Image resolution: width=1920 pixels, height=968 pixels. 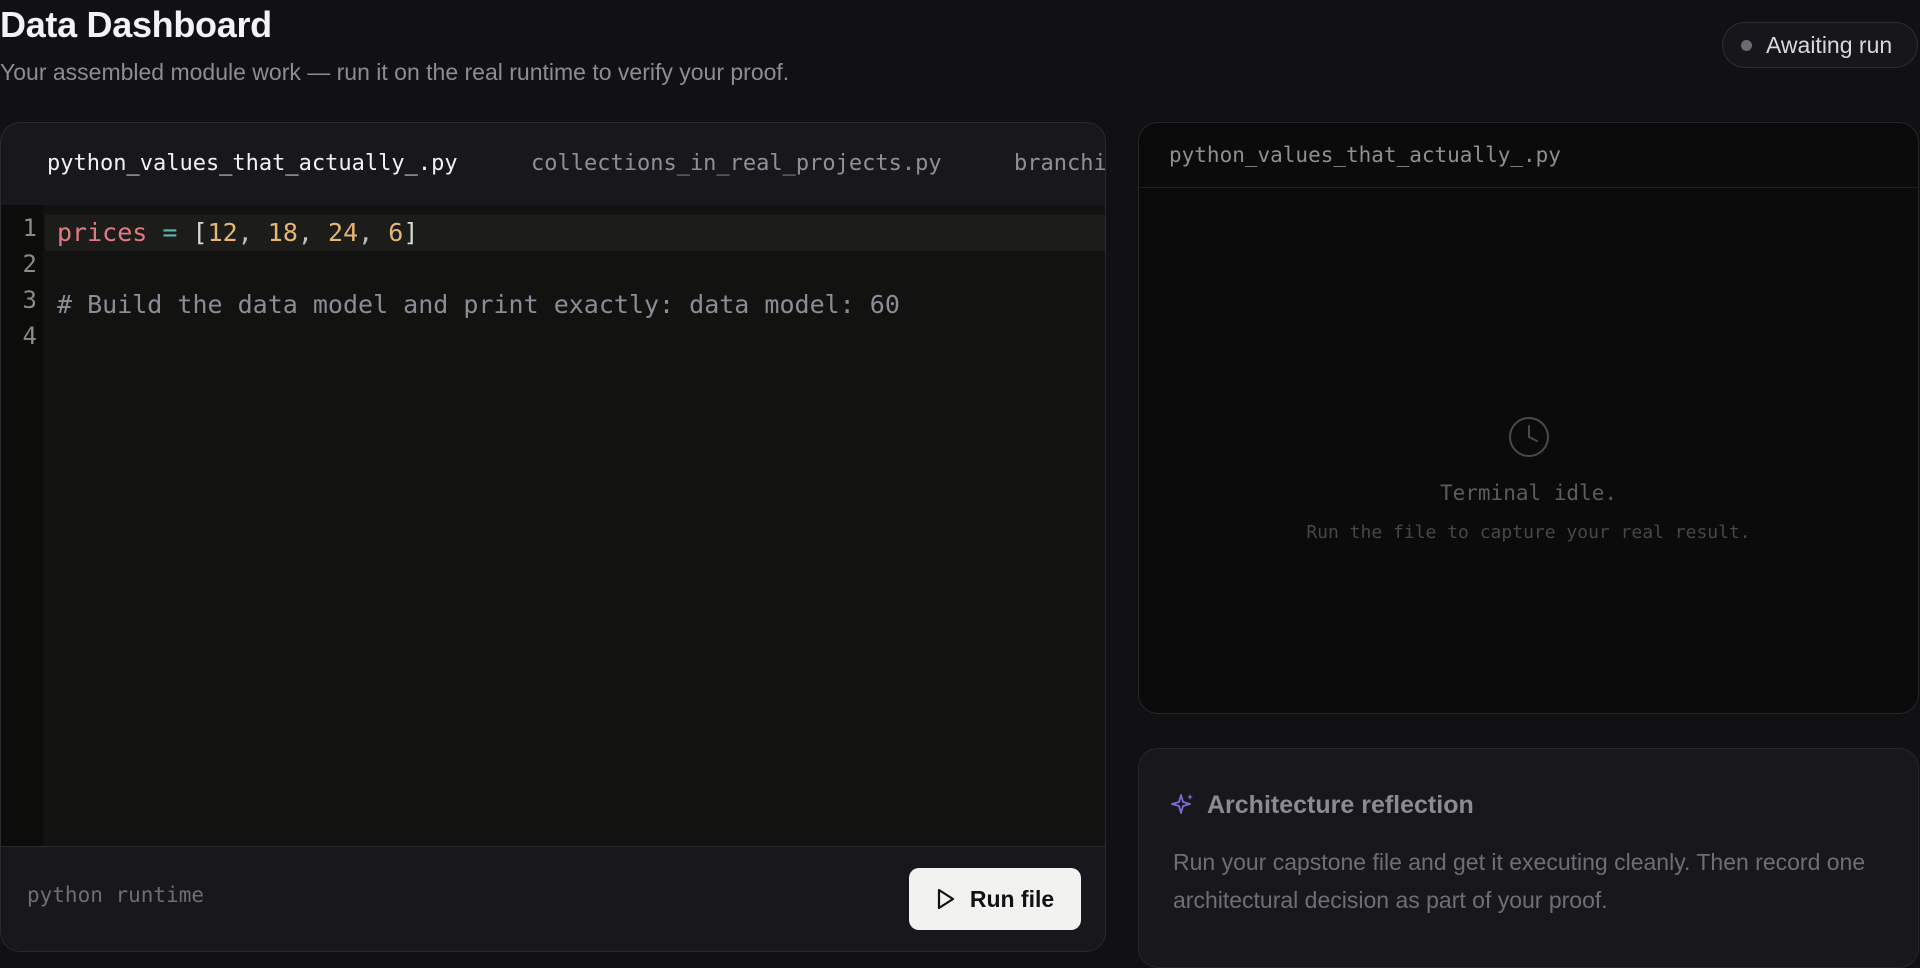 I want to click on status-text: Awaiting run, so click(x=1829, y=44).